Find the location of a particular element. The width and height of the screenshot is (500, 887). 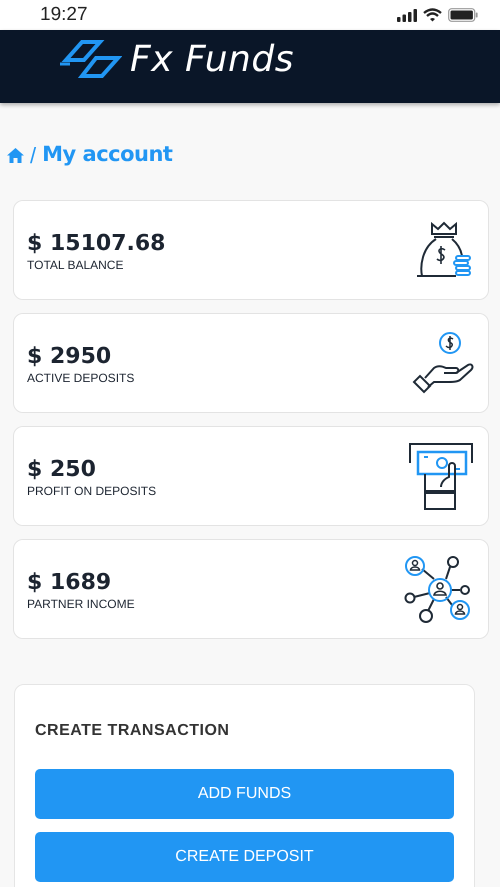

amount: $ 15107.68 is located at coordinates (96, 244).